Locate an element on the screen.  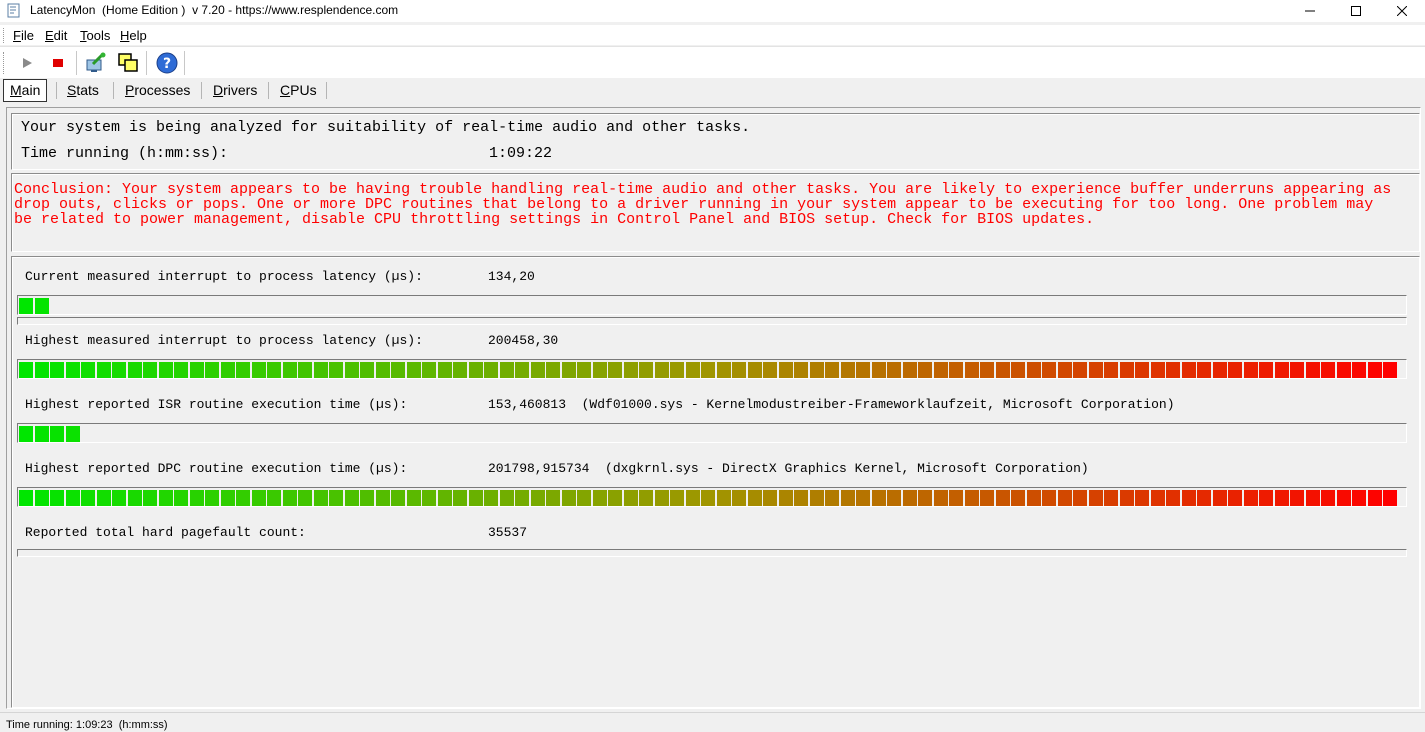
maximize-button is located at coordinates (1356, 11).